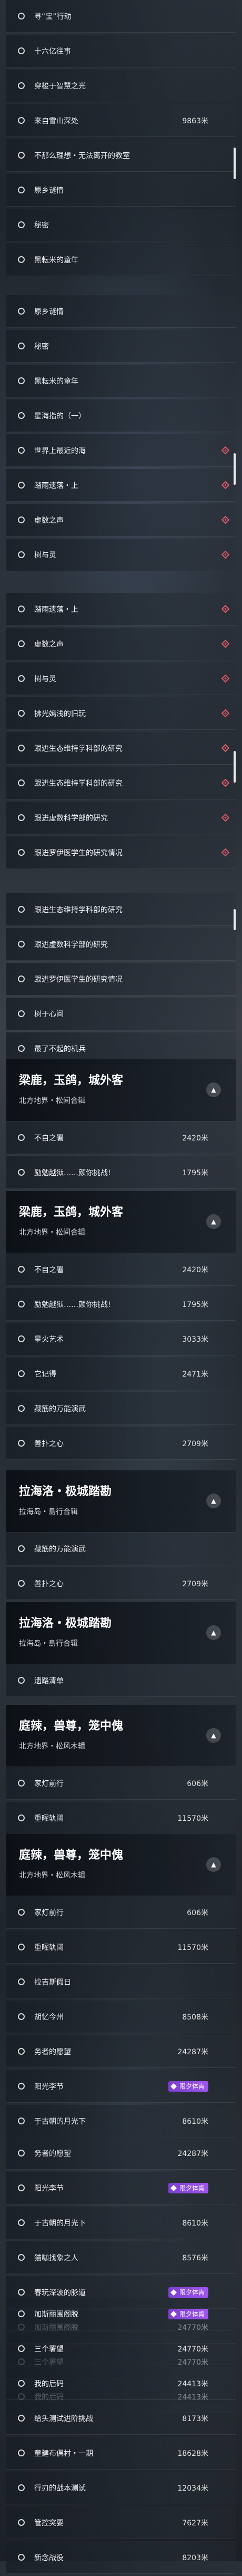  I want to click on quest-row: 加斯丽围阁脱 限夕体肯, so click(121, 2314).